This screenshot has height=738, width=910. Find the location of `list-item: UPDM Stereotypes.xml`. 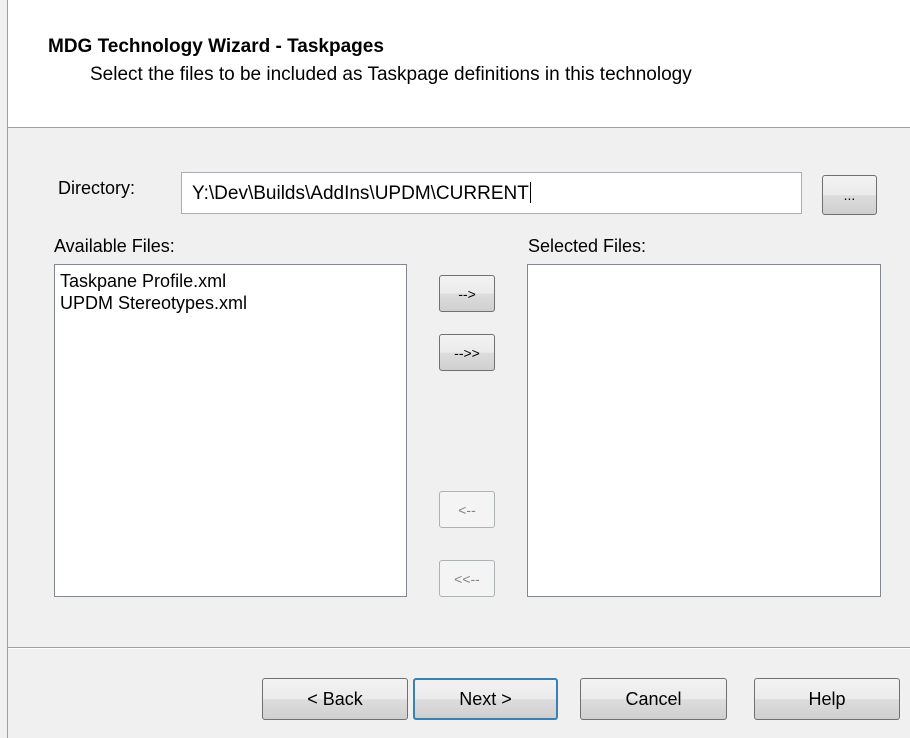

list-item: UPDM Stereotypes.xml is located at coordinates (233, 303).